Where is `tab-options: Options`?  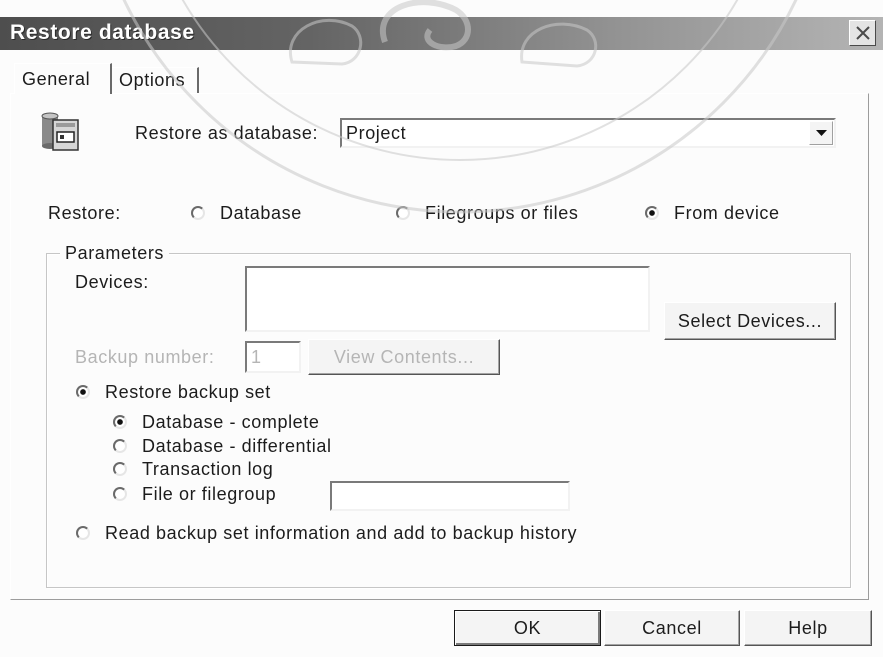
tab-options: Options is located at coordinates (155, 80).